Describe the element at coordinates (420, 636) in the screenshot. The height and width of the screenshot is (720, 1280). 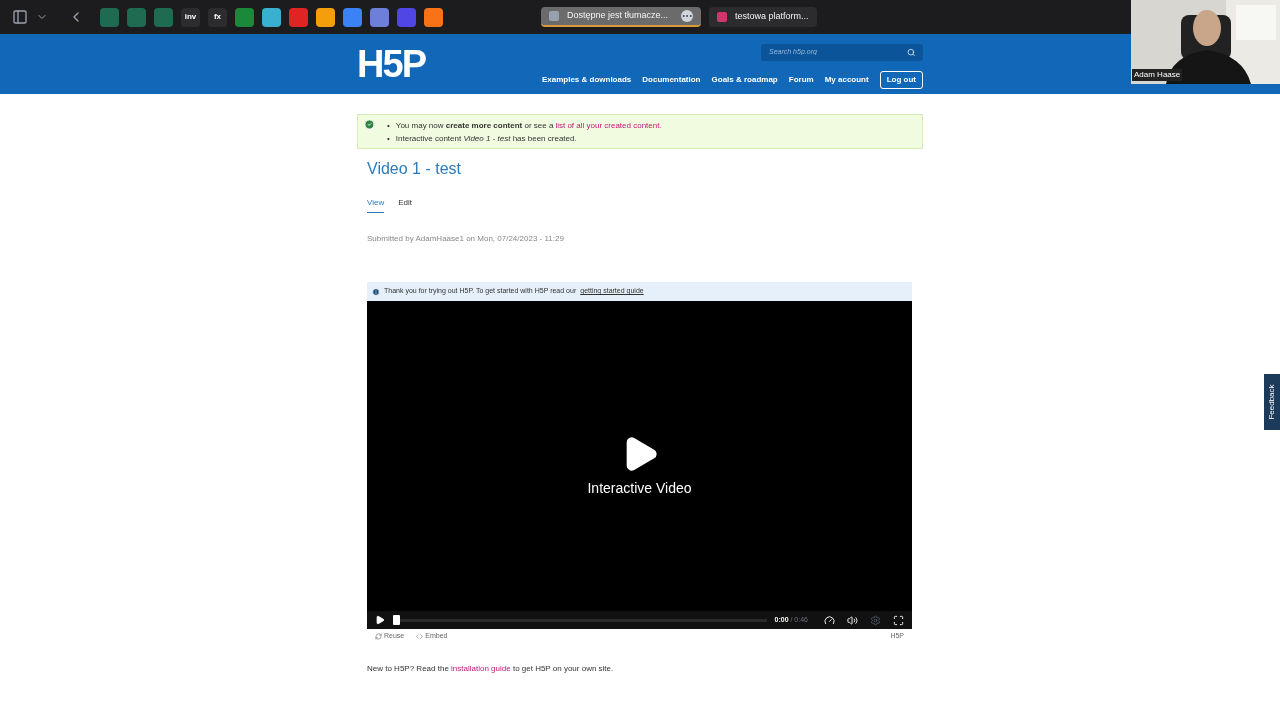
I see `code-icon` at that location.